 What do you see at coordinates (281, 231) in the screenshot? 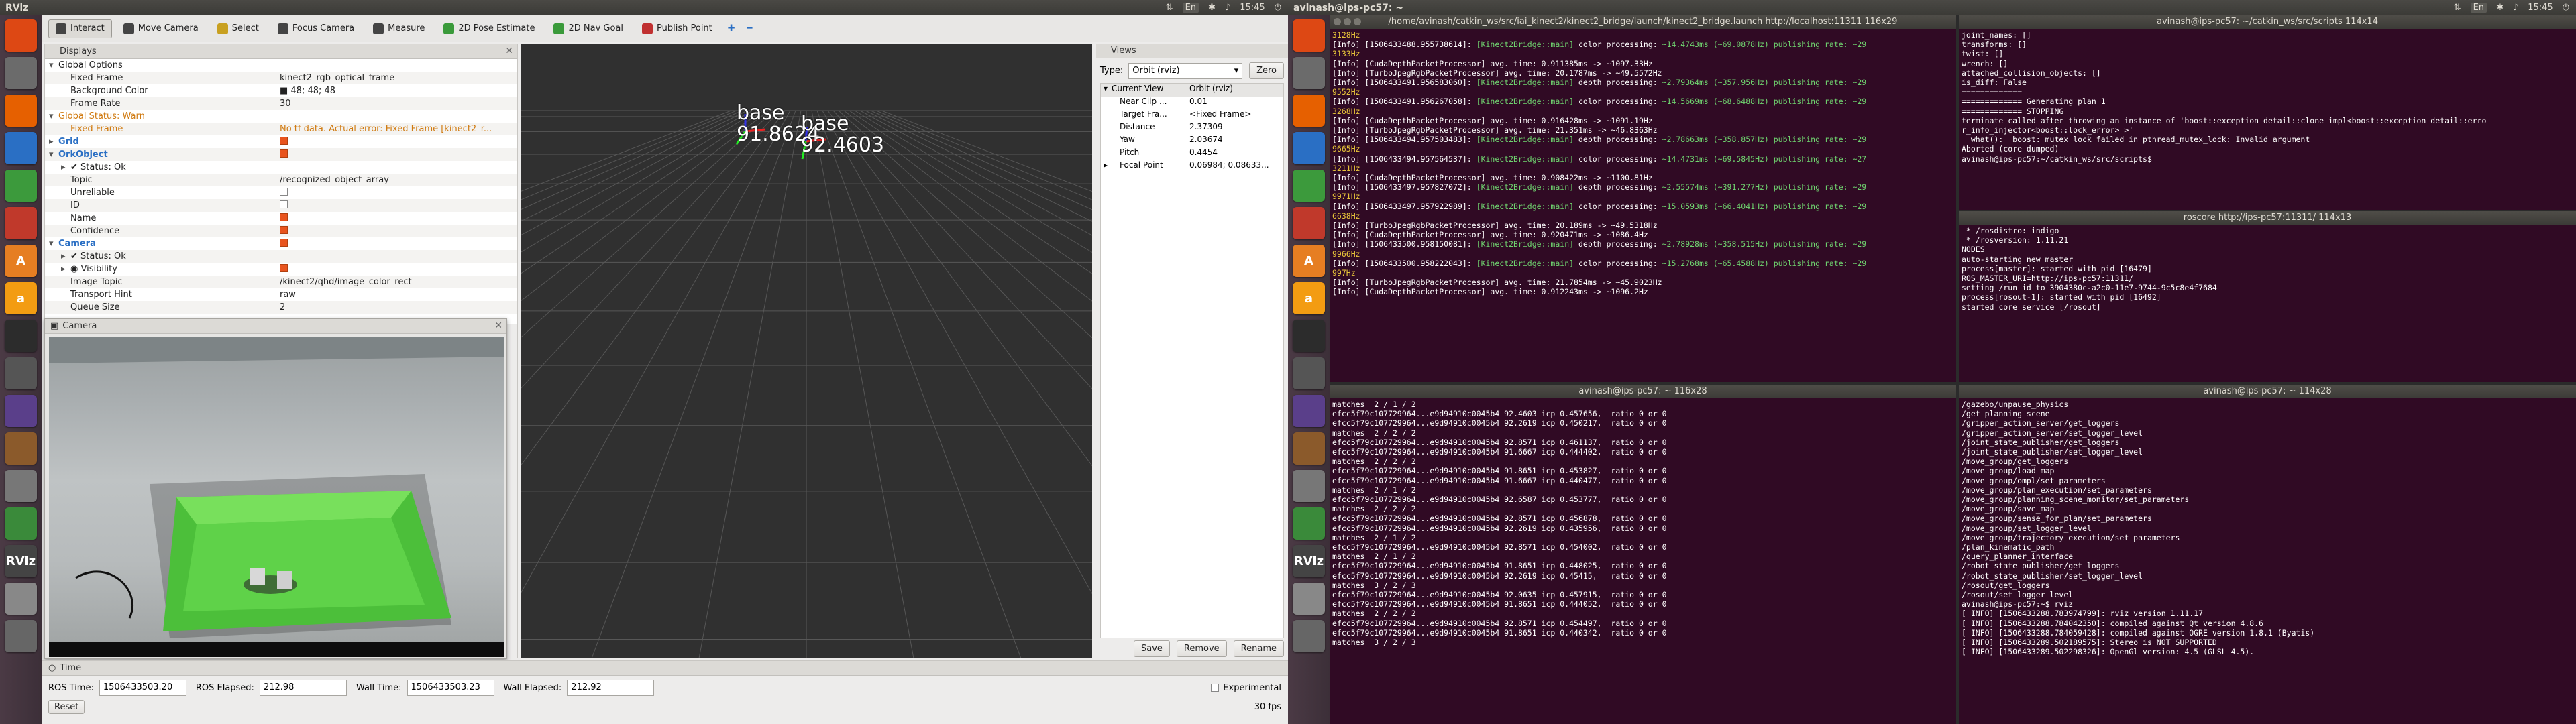
I see `display-row: Confidence` at bounding box center [281, 231].